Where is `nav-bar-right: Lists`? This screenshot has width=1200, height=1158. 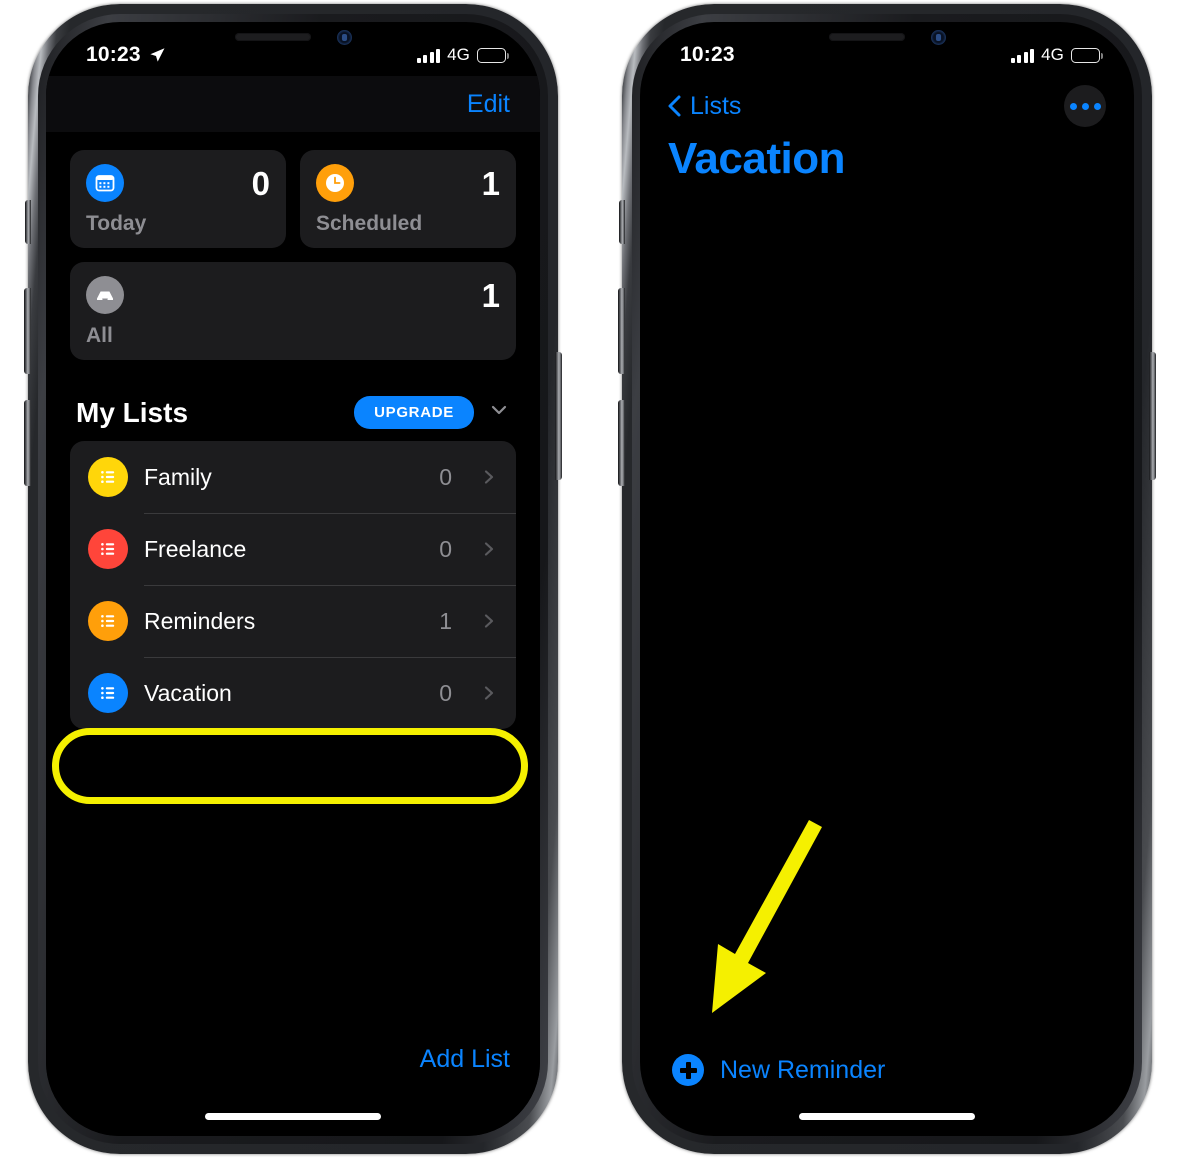
nav-bar-right: Lists is located at coordinates (887, 106).